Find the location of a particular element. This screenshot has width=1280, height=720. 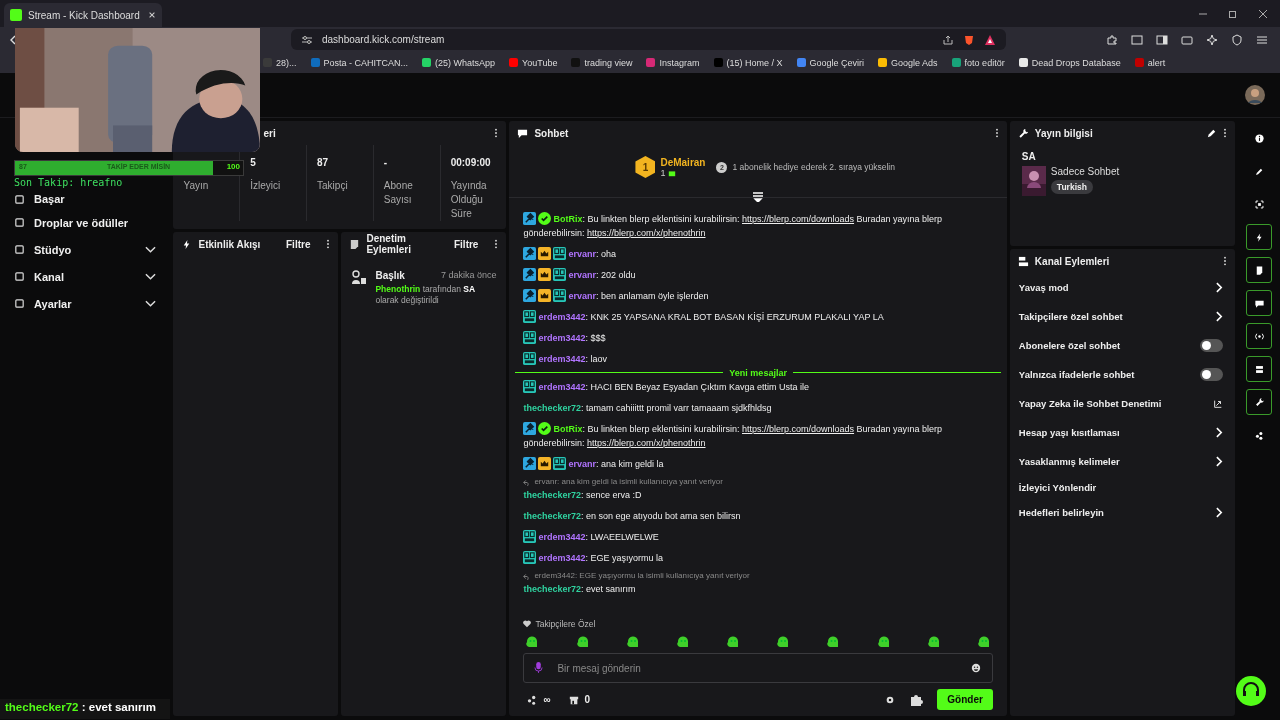

channel-action: Hedefleri belirleyin is located at coordinates (1122, 512).